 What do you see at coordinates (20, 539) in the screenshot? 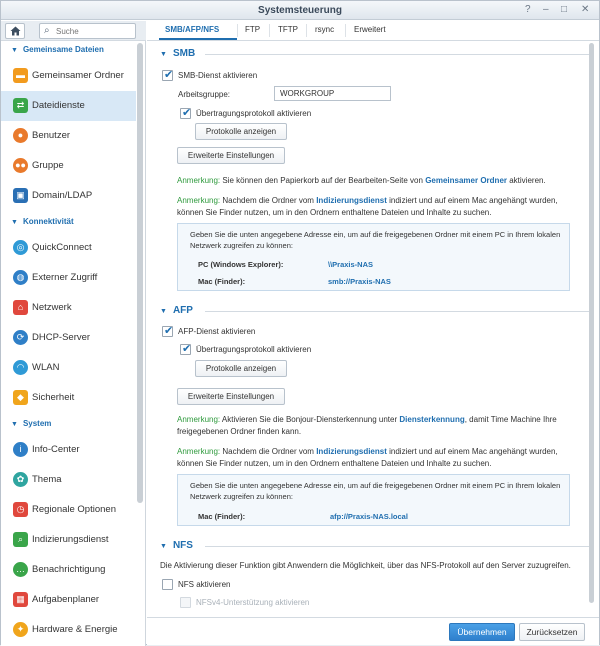
I see `index-icon: ⌕` at bounding box center [20, 539].